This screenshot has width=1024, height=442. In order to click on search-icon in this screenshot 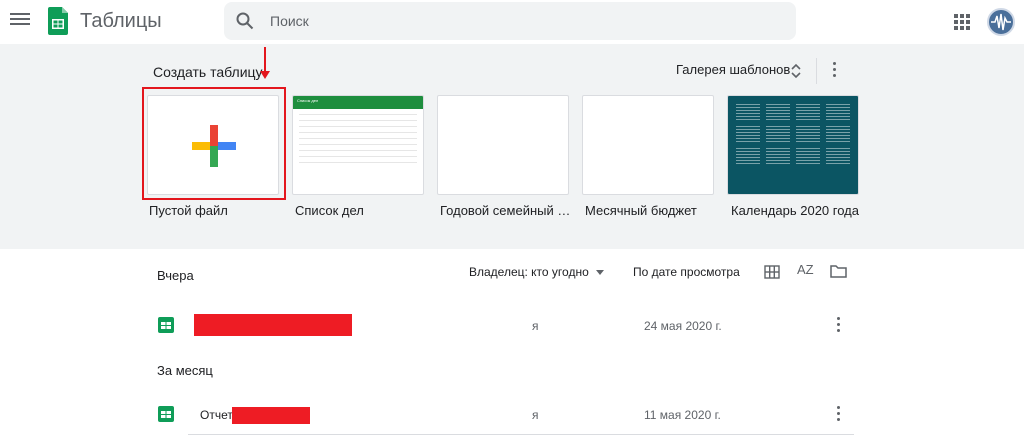, I will do `click(245, 21)`.